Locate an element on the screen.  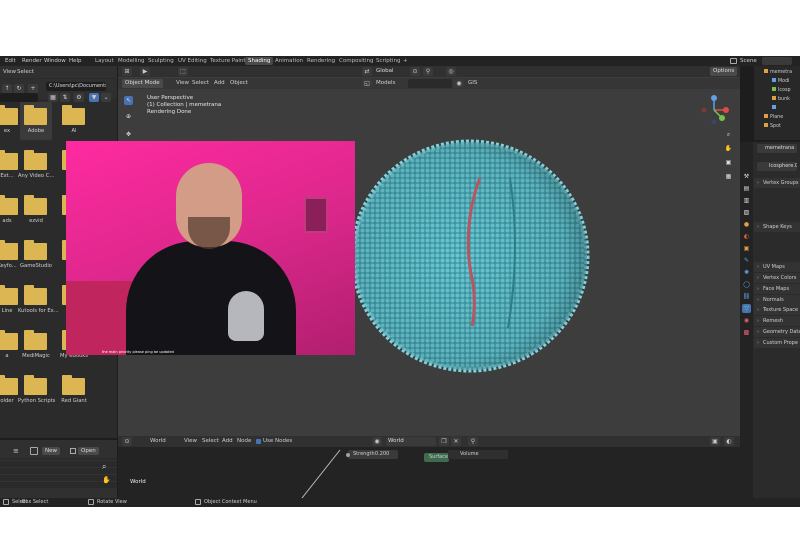
background-node: Strength 0.200 is located at coordinates (372, 454).